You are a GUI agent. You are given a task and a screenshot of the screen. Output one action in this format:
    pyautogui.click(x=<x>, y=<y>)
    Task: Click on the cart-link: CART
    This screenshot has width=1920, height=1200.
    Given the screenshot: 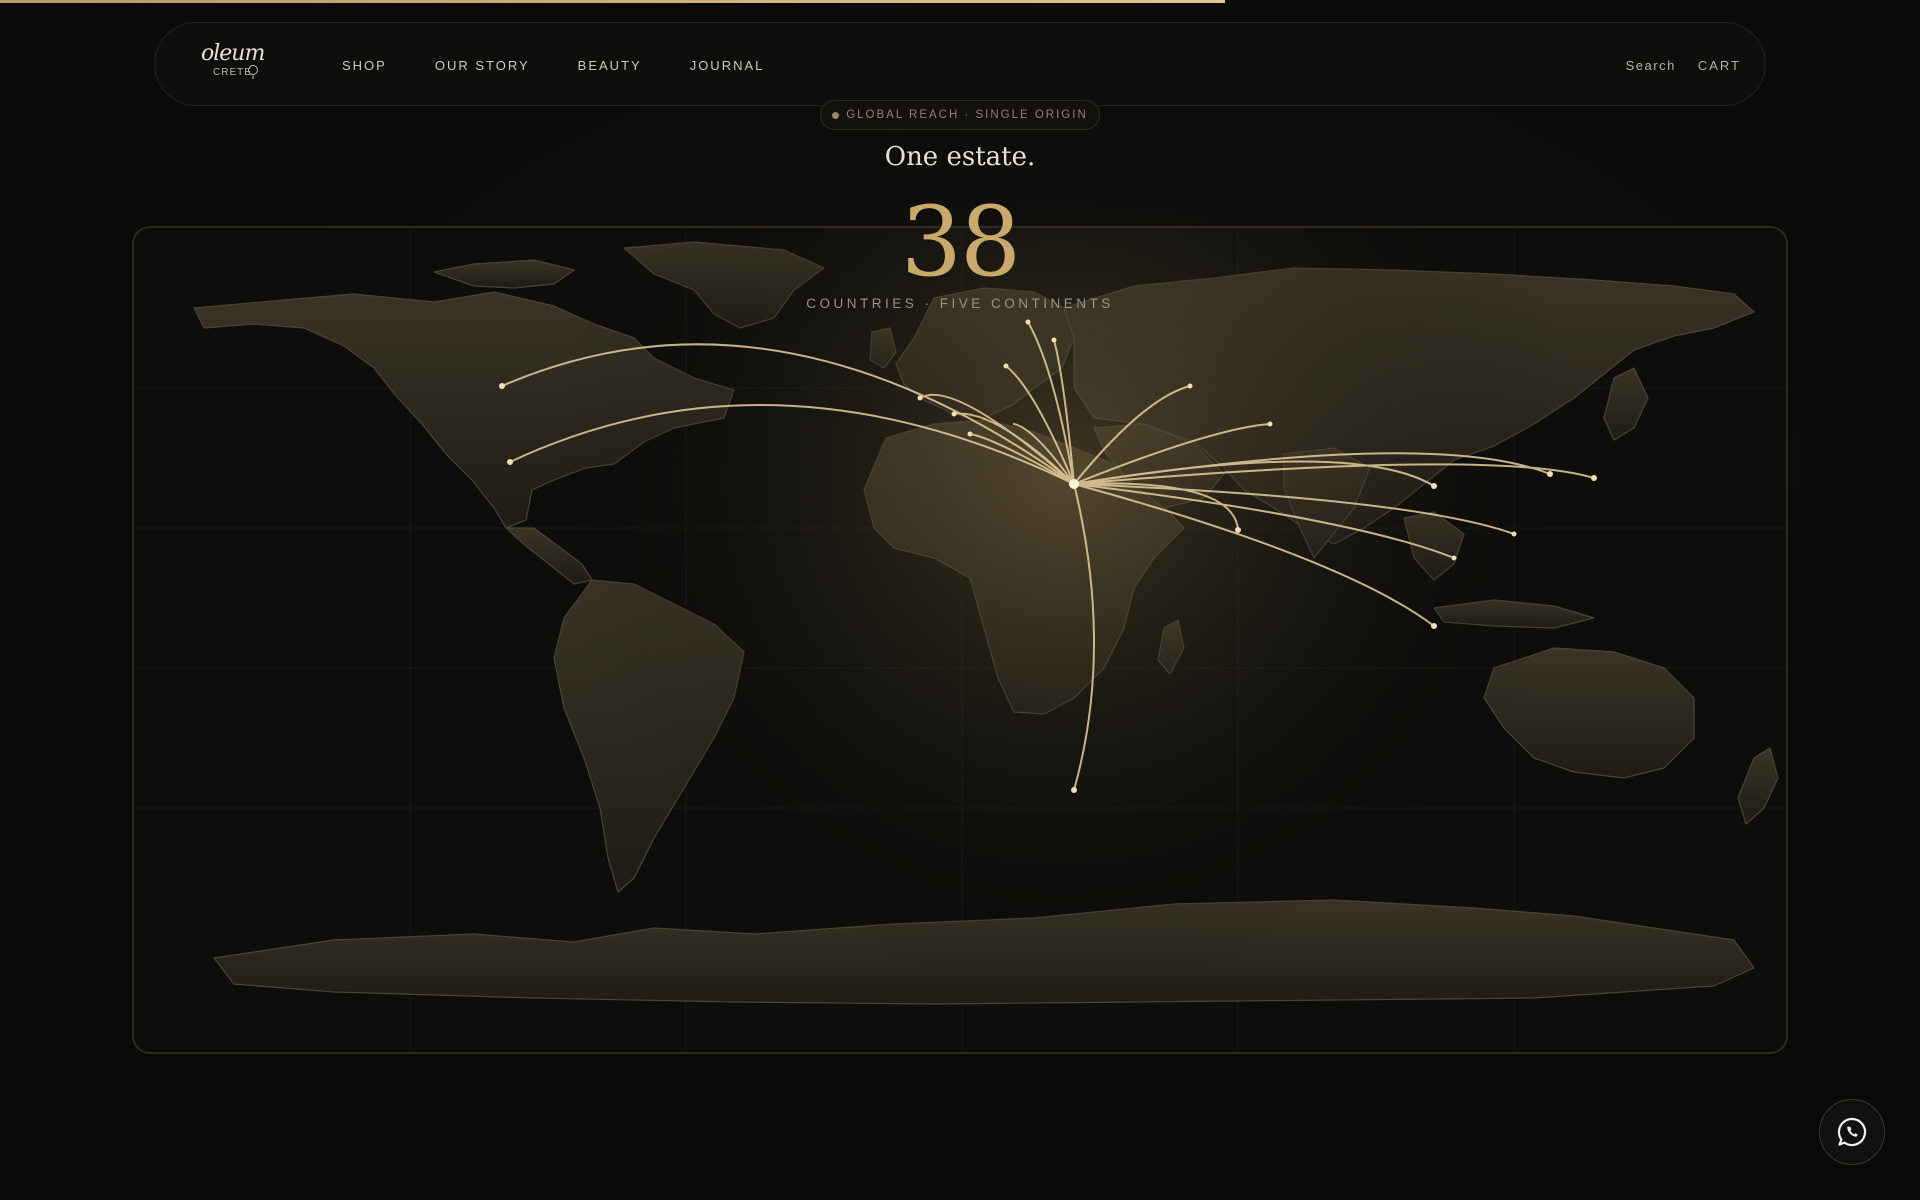 What is the action you would take?
    pyautogui.click(x=1719, y=65)
    